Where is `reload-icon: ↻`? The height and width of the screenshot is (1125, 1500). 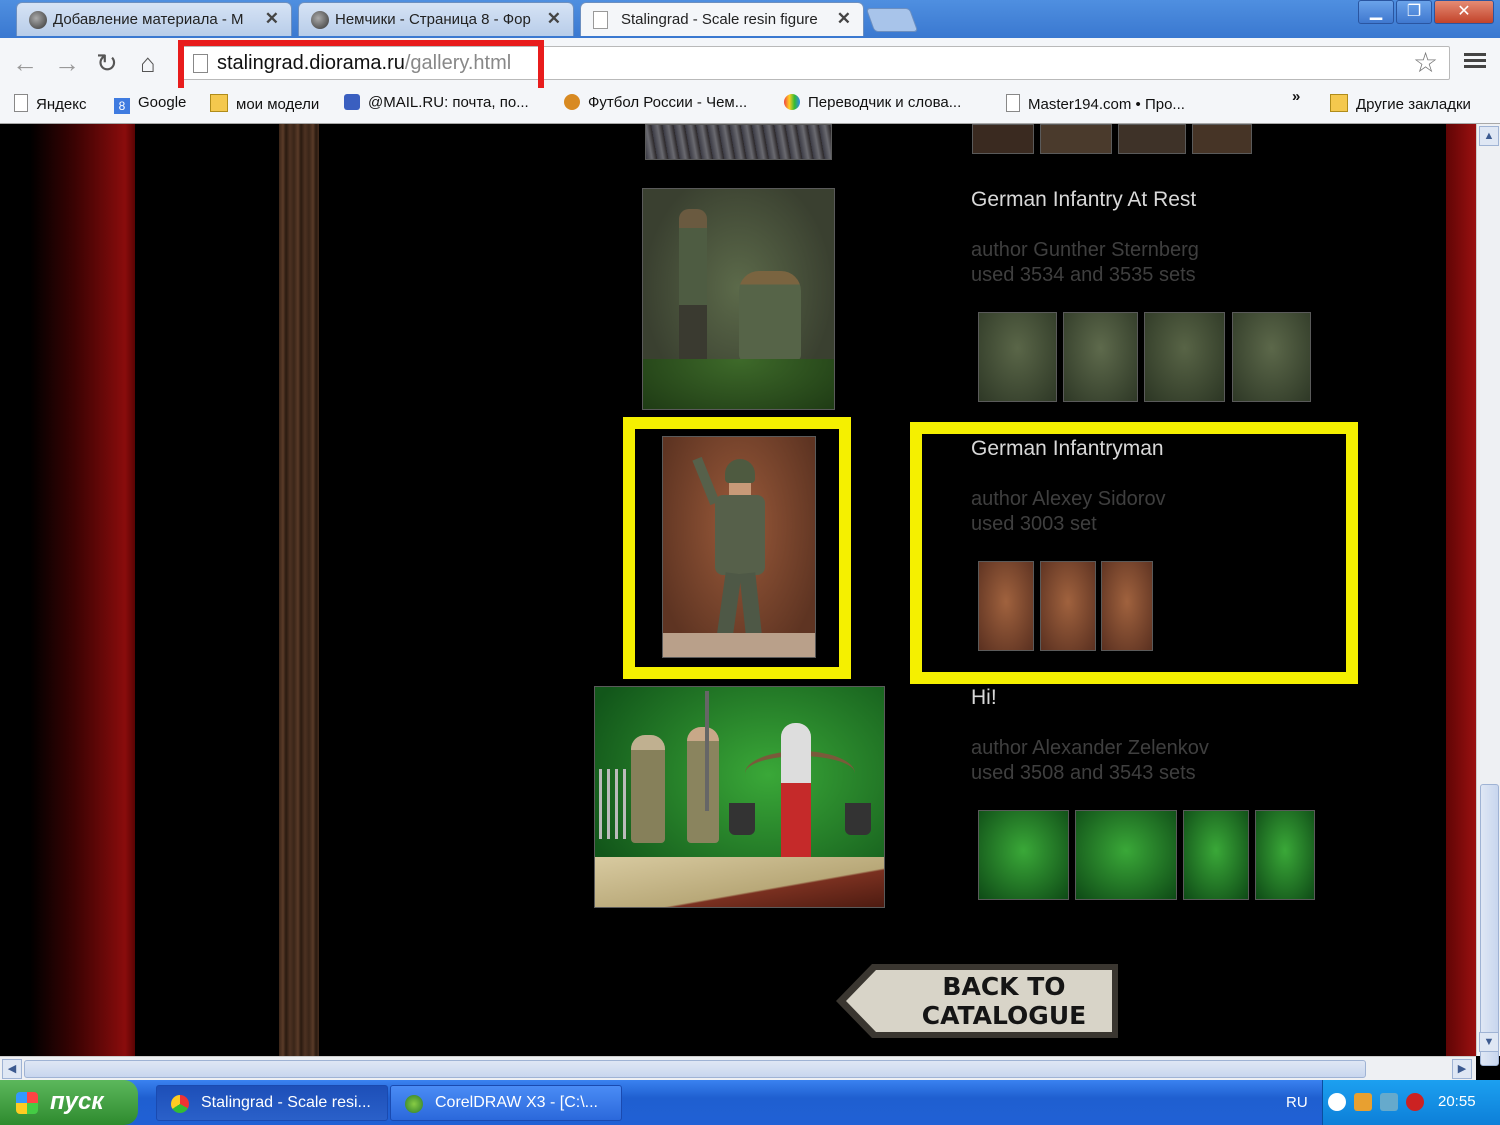 reload-icon: ↻ is located at coordinates (107, 63).